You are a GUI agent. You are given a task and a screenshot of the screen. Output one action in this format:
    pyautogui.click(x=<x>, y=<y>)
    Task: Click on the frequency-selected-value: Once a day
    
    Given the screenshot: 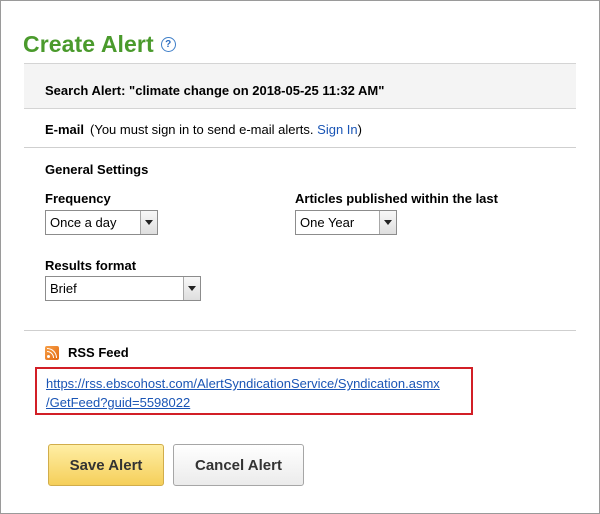 What is the action you would take?
    pyautogui.click(x=83, y=222)
    